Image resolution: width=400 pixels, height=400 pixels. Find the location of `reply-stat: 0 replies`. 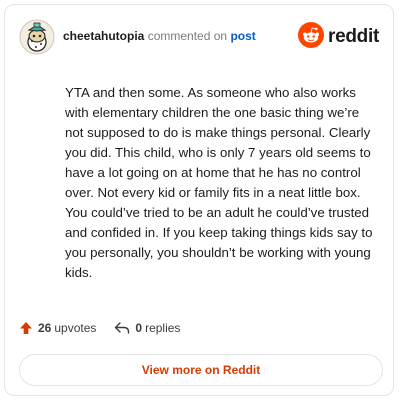

reply-stat: 0 replies is located at coordinates (147, 328).